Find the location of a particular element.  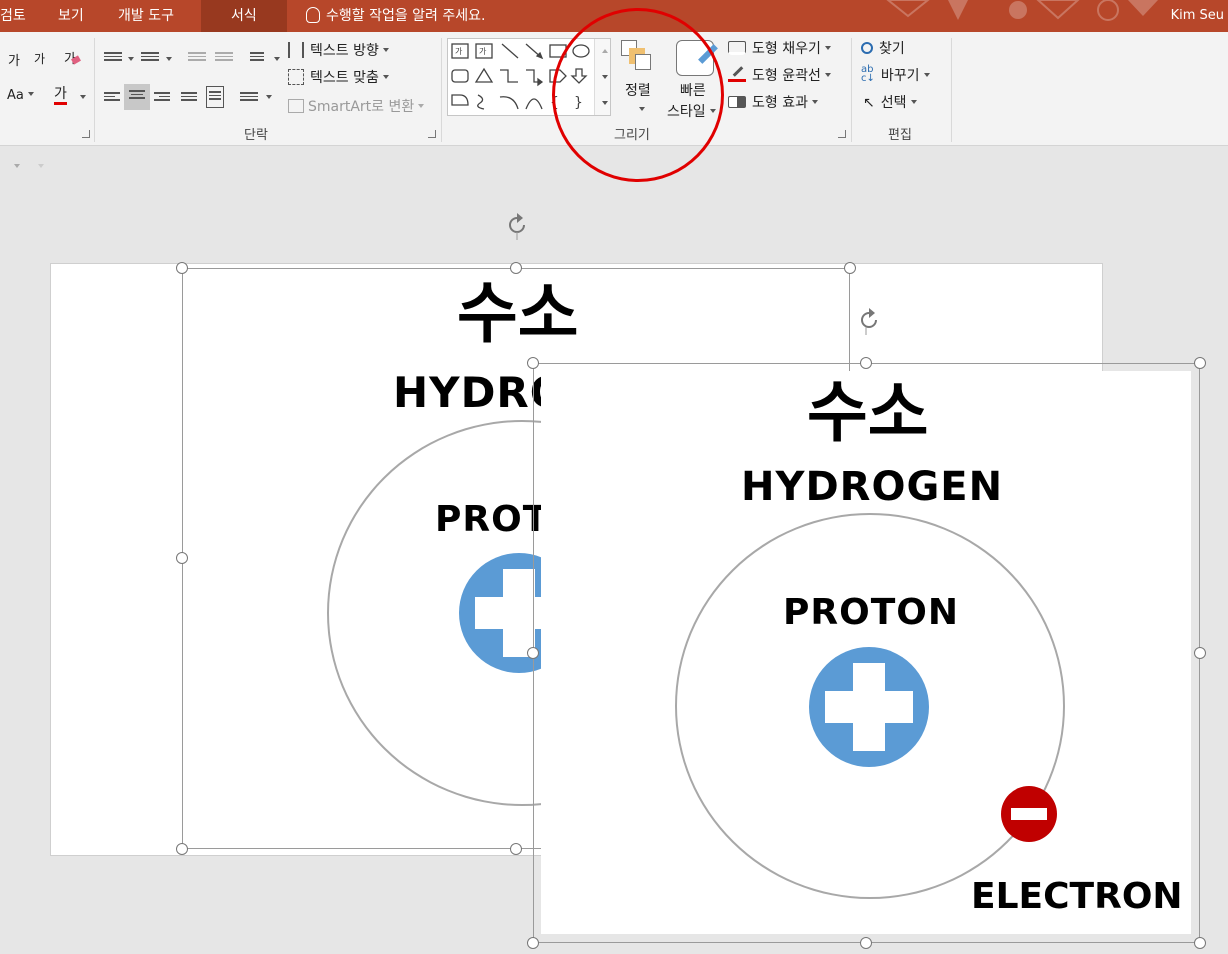

chevron-up-icon is located at coordinates (605, 51).